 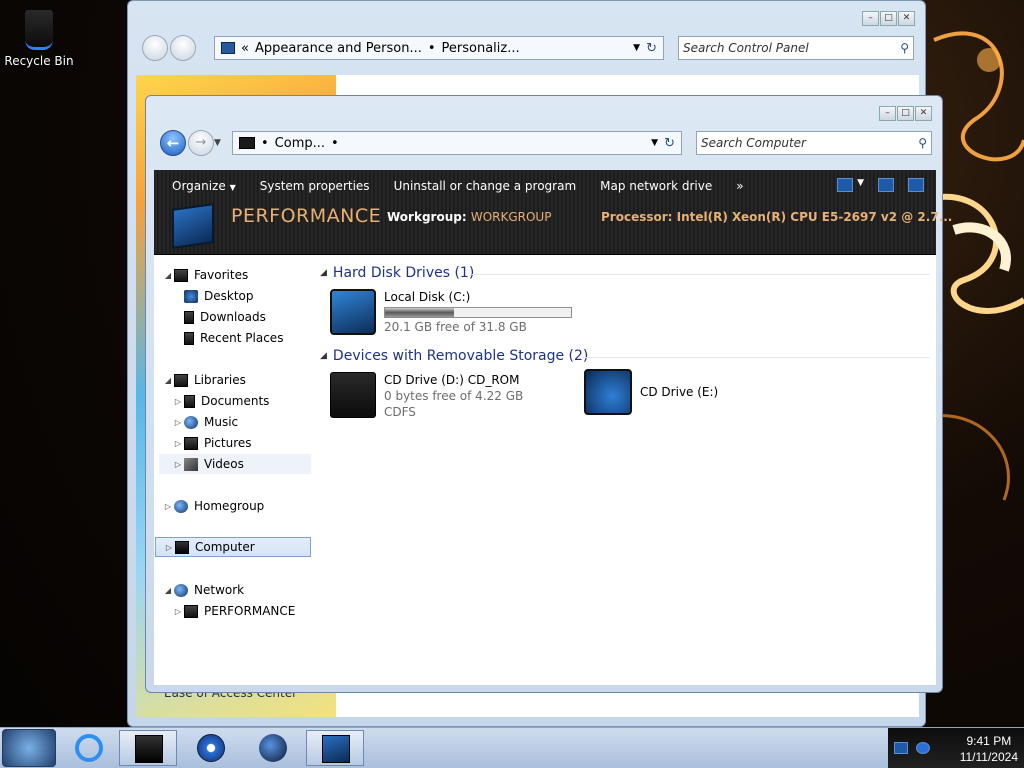 What do you see at coordinates (845, 185) in the screenshot?
I see `change-view-icon` at bounding box center [845, 185].